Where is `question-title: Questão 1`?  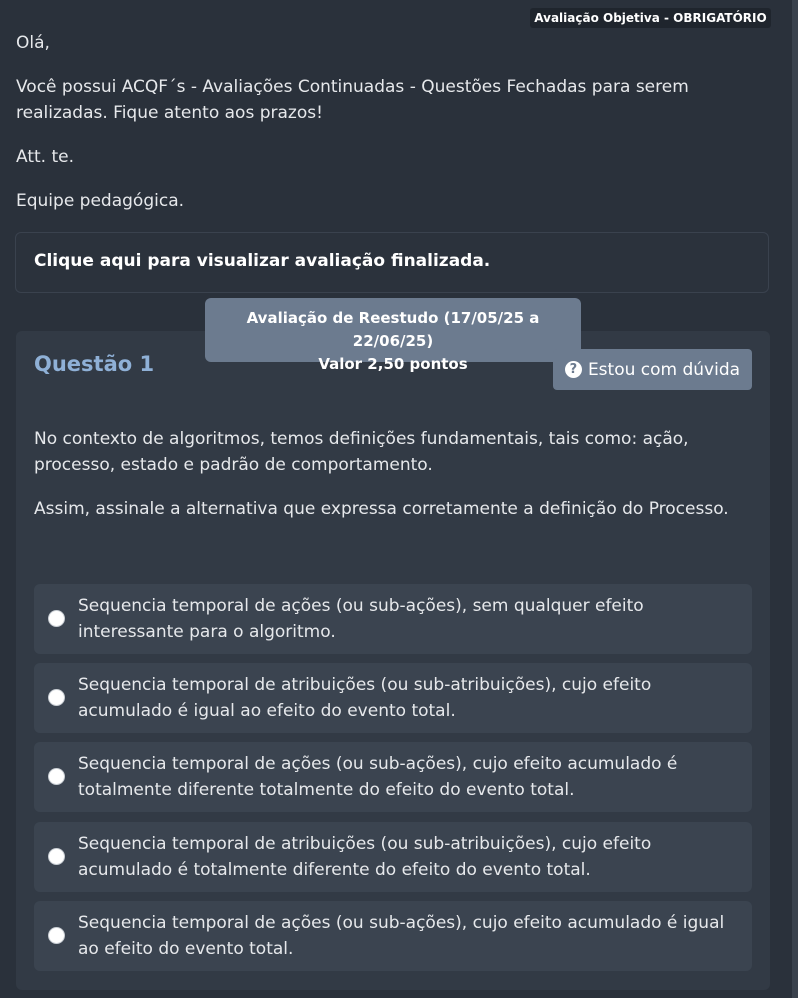
question-title: Questão 1 is located at coordinates (94, 364).